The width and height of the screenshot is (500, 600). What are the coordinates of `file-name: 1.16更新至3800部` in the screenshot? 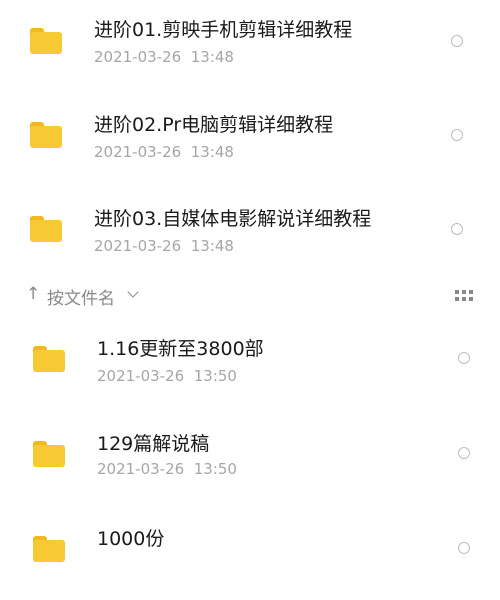 It's located at (180, 349).